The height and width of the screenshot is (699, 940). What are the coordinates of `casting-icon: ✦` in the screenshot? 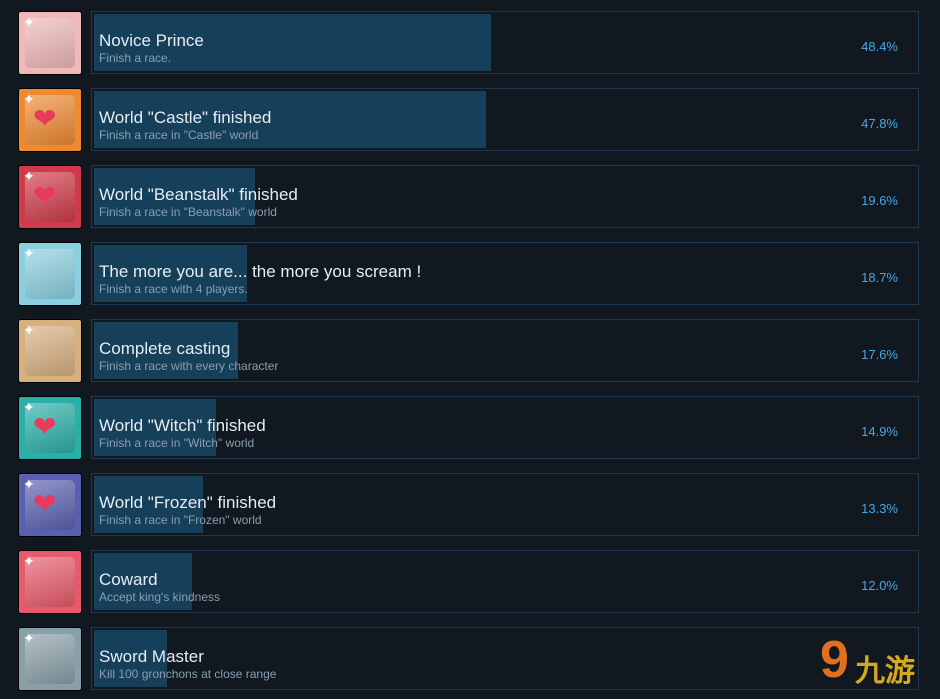 It's located at (50, 351).